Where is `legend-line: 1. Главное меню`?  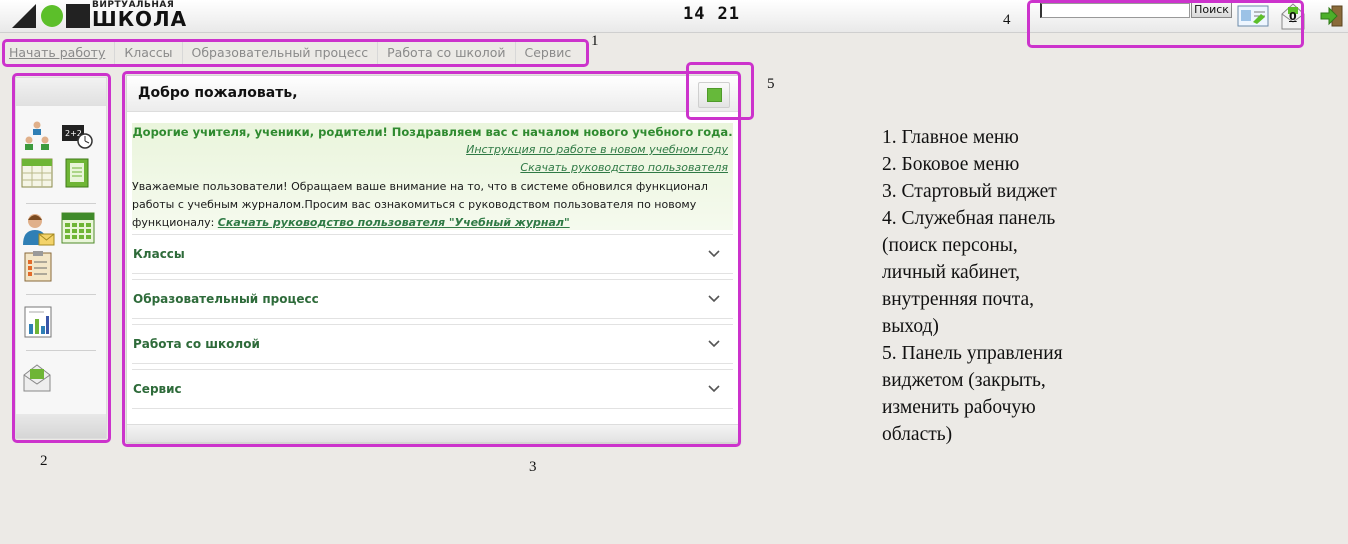 legend-line: 1. Главное меню is located at coordinates (950, 137).